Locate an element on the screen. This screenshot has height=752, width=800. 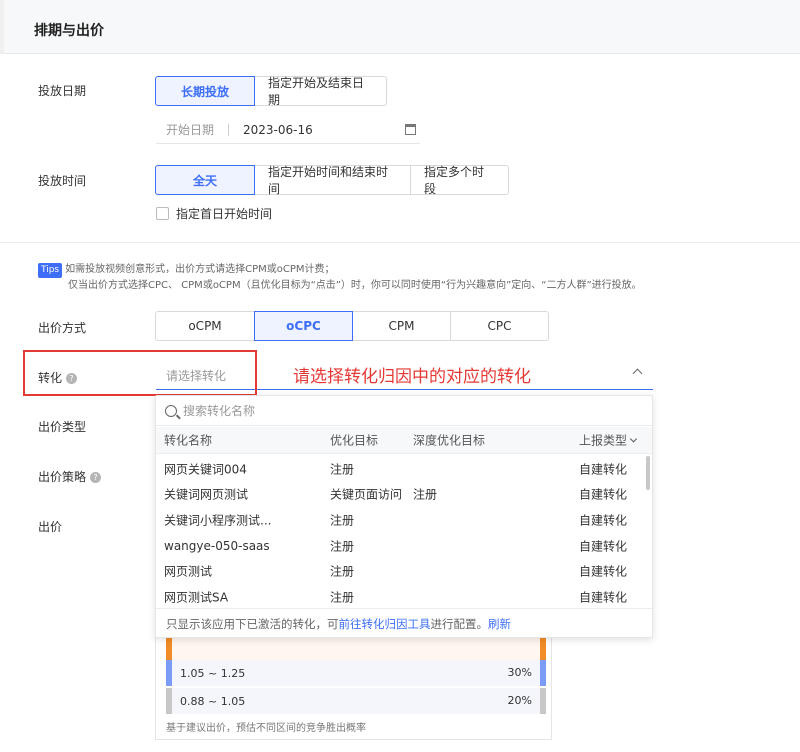
dropdown-table-header: 转化名称 优化目标 深度优化目标 上报类型 is located at coordinates (404, 440).